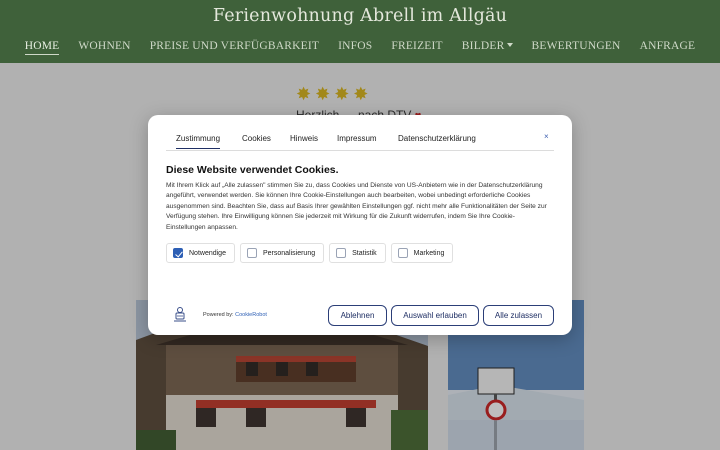 This screenshot has width=720, height=450. What do you see at coordinates (546, 136) in the screenshot?
I see `close-icon: ×` at bounding box center [546, 136].